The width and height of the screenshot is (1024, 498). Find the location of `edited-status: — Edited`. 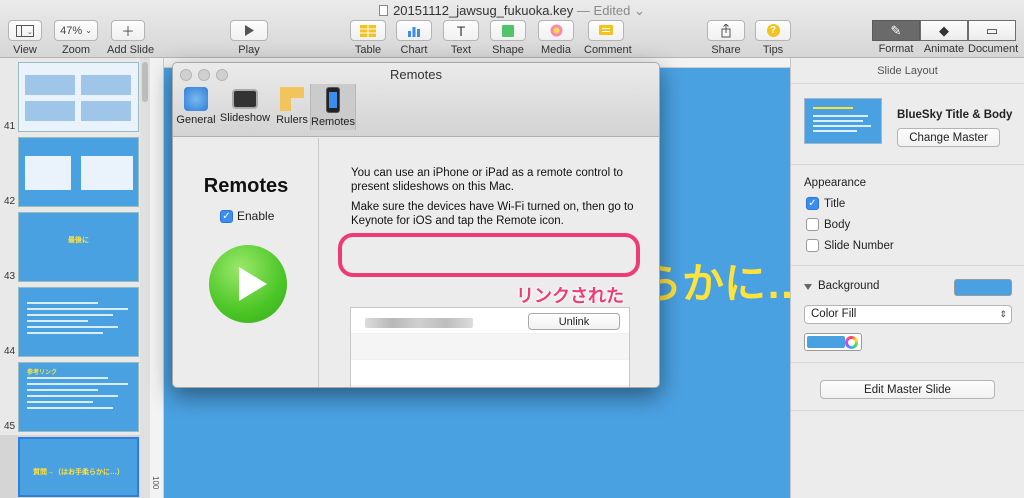

edited-status: — Edited is located at coordinates (603, 10).